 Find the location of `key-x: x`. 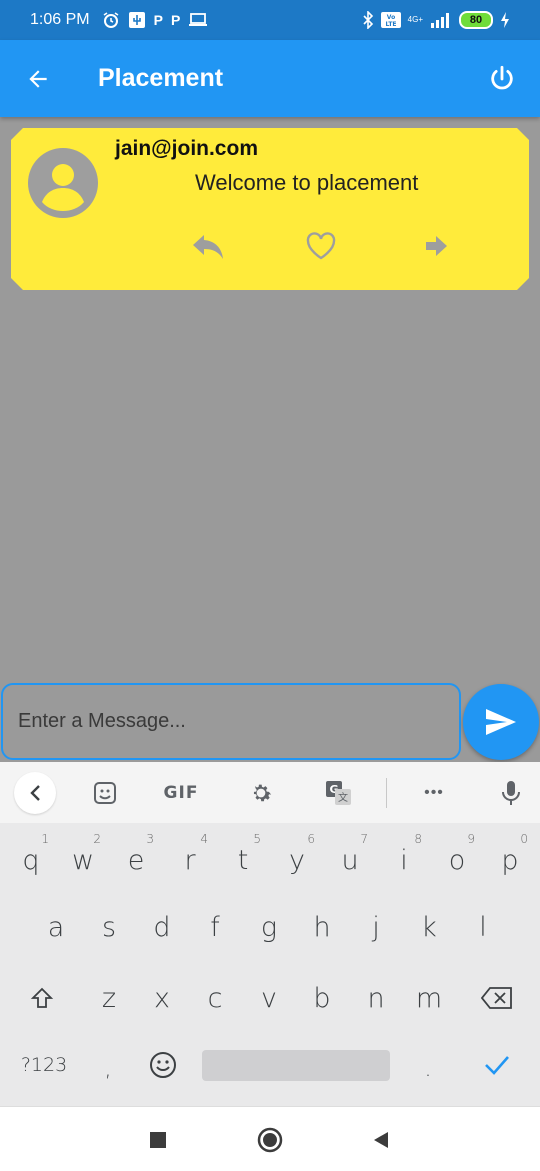

key-x: x is located at coordinates (162, 998).